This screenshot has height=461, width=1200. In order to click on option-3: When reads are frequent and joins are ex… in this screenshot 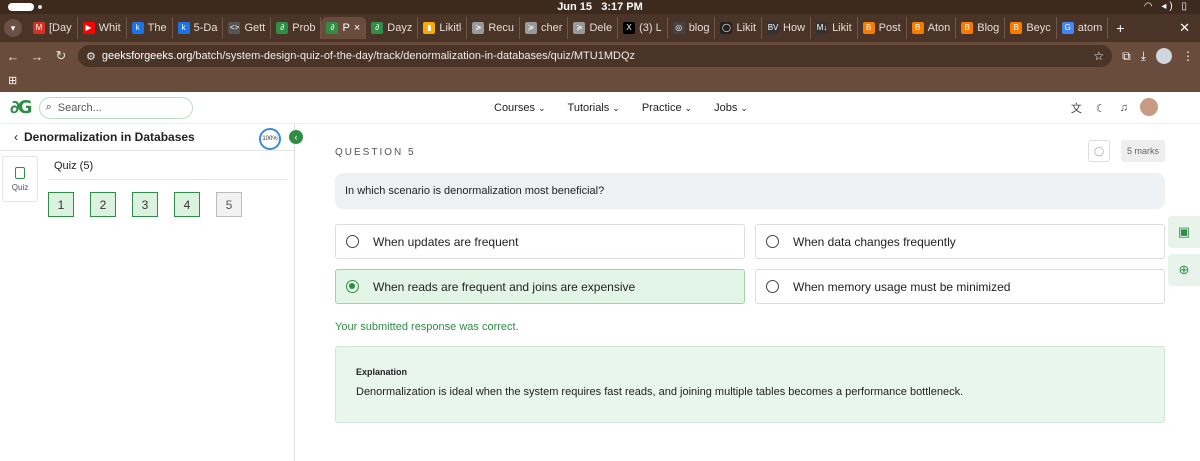, I will do `click(540, 286)`.